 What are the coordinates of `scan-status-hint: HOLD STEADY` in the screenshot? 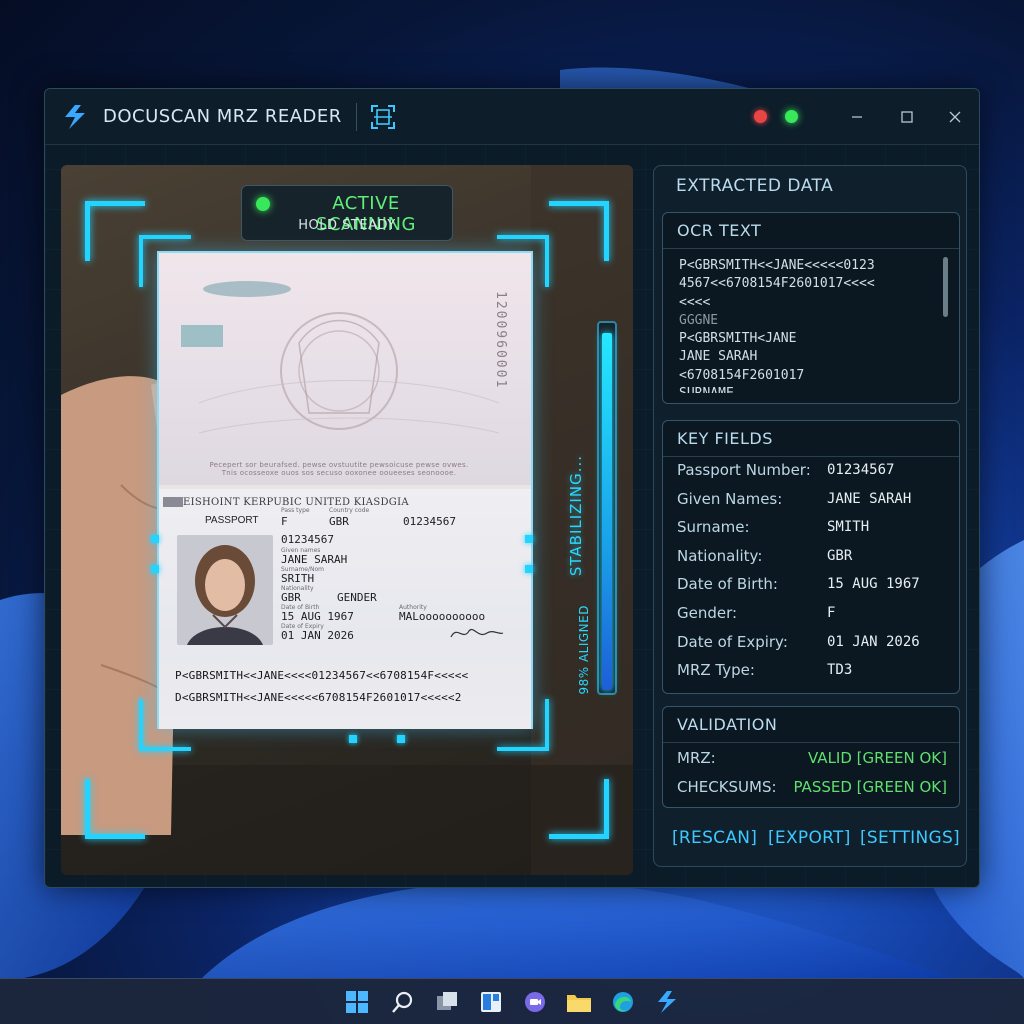 It's located at (347, 225).